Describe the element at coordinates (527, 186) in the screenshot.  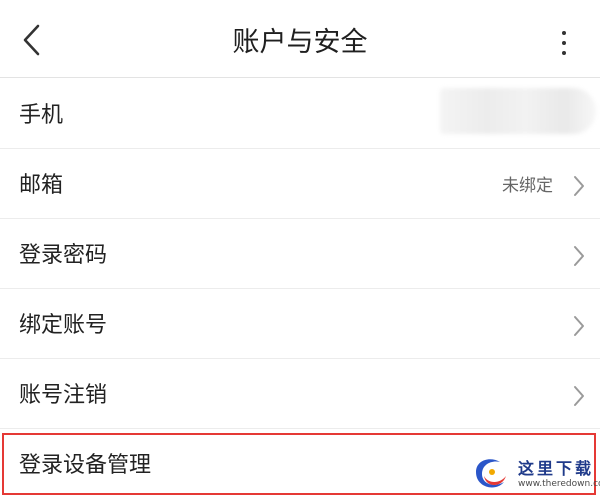
I see `email-status-value: 未绑定` at that location.